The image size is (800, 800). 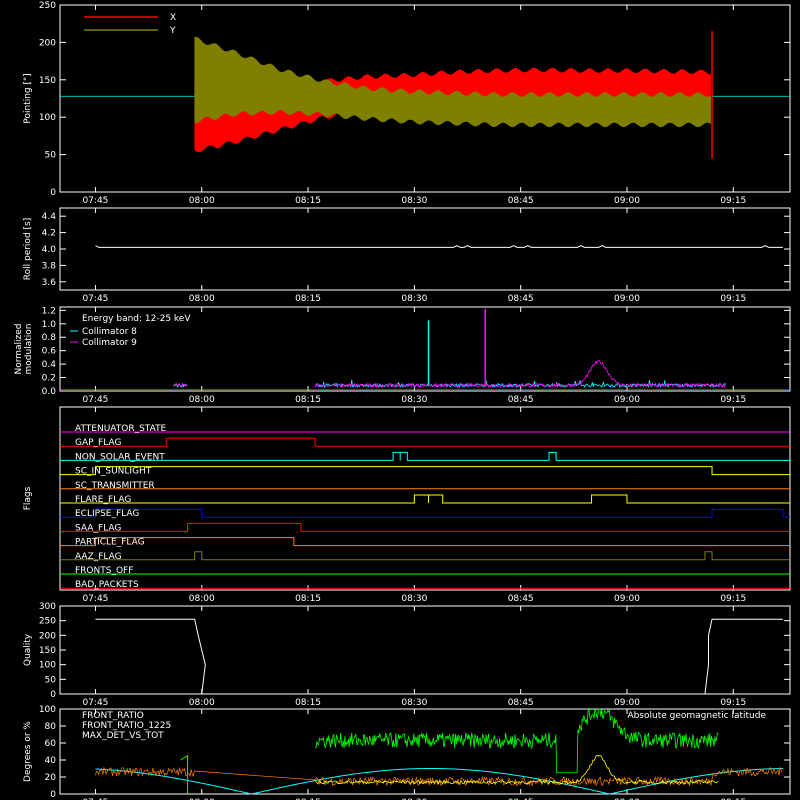 What do you see at coordinates (103, 500) in the screenshot?
I see `flag-label-flare-flag: FLARE_FLAG` at bounding box center [103, 500].